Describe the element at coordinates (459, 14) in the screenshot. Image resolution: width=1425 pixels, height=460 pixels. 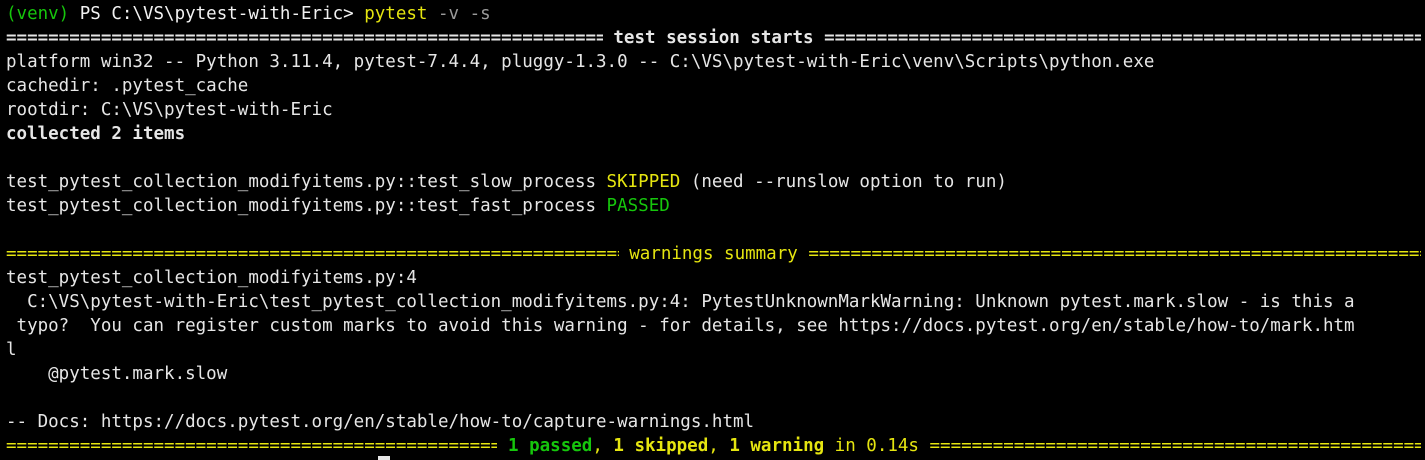
I see `command-args: -v -s` at that location.